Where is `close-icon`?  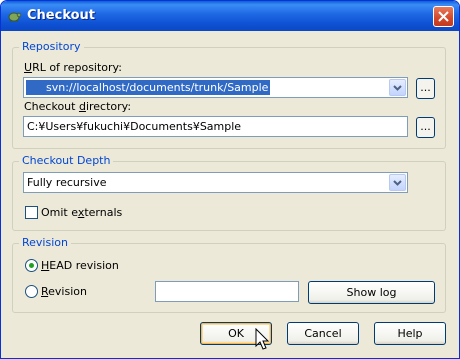
close-icon is located at coordinates (443, 16).